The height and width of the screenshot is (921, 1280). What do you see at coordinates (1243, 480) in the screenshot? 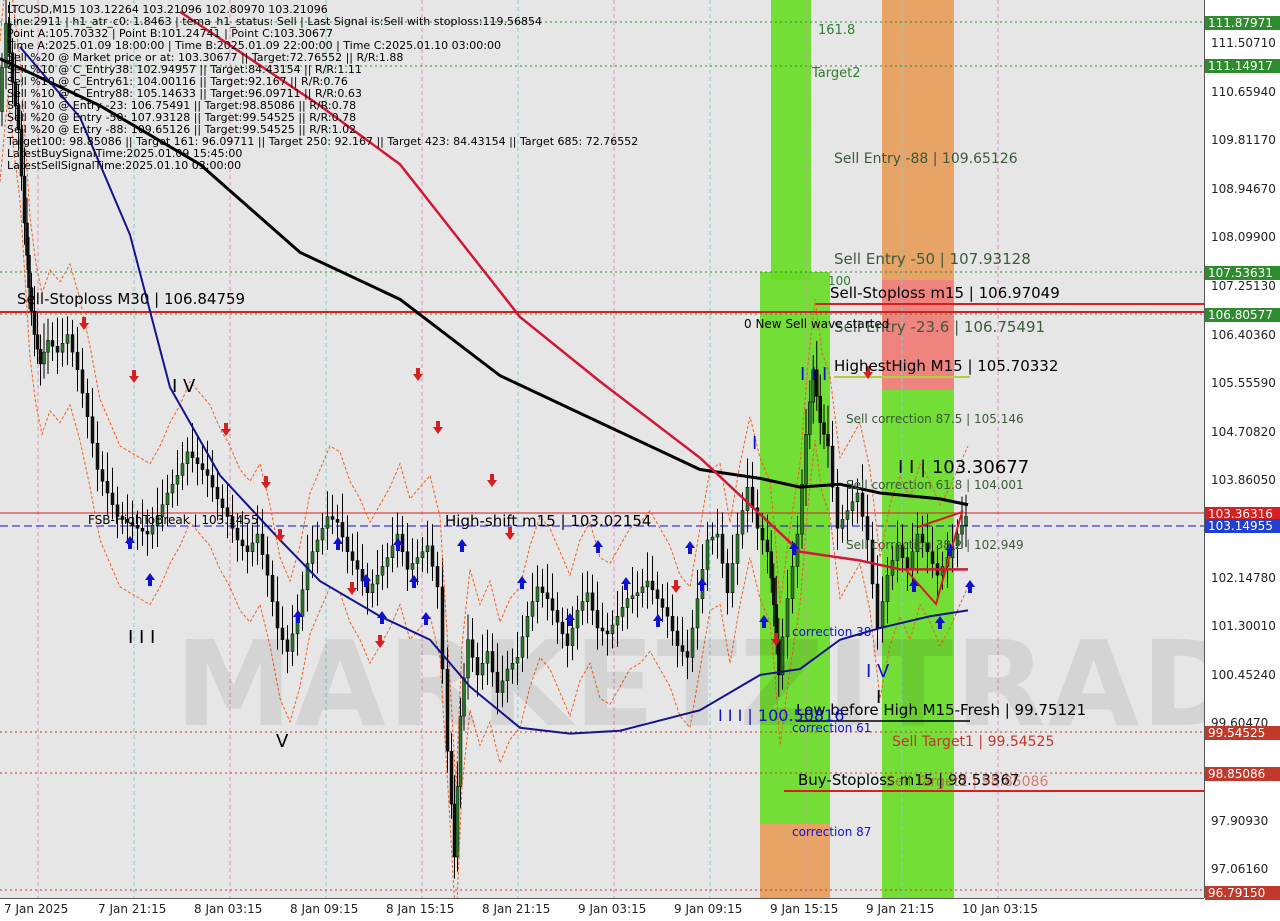
I see `price-tick-label: 103.86050` at bounding box center [1243, 480].